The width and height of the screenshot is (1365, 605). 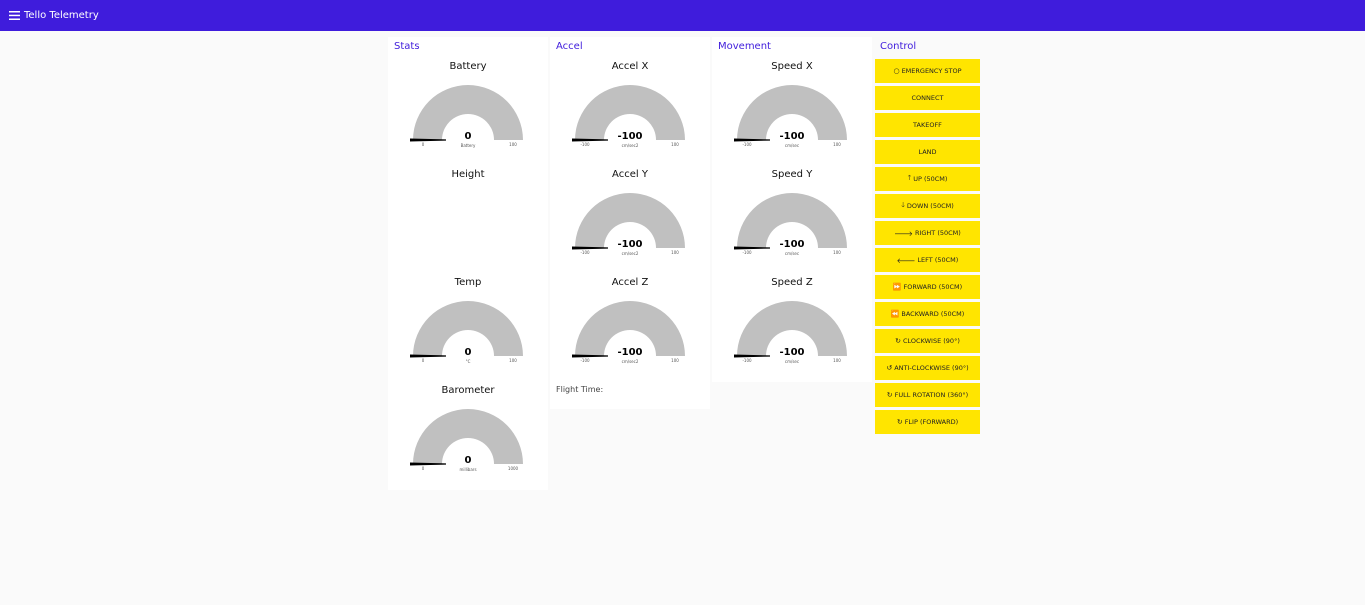 What do you see at coordinates (909, 177) in the screenshot?
I see `control-button-icon: 🡑` at bounding box center [909, 177].